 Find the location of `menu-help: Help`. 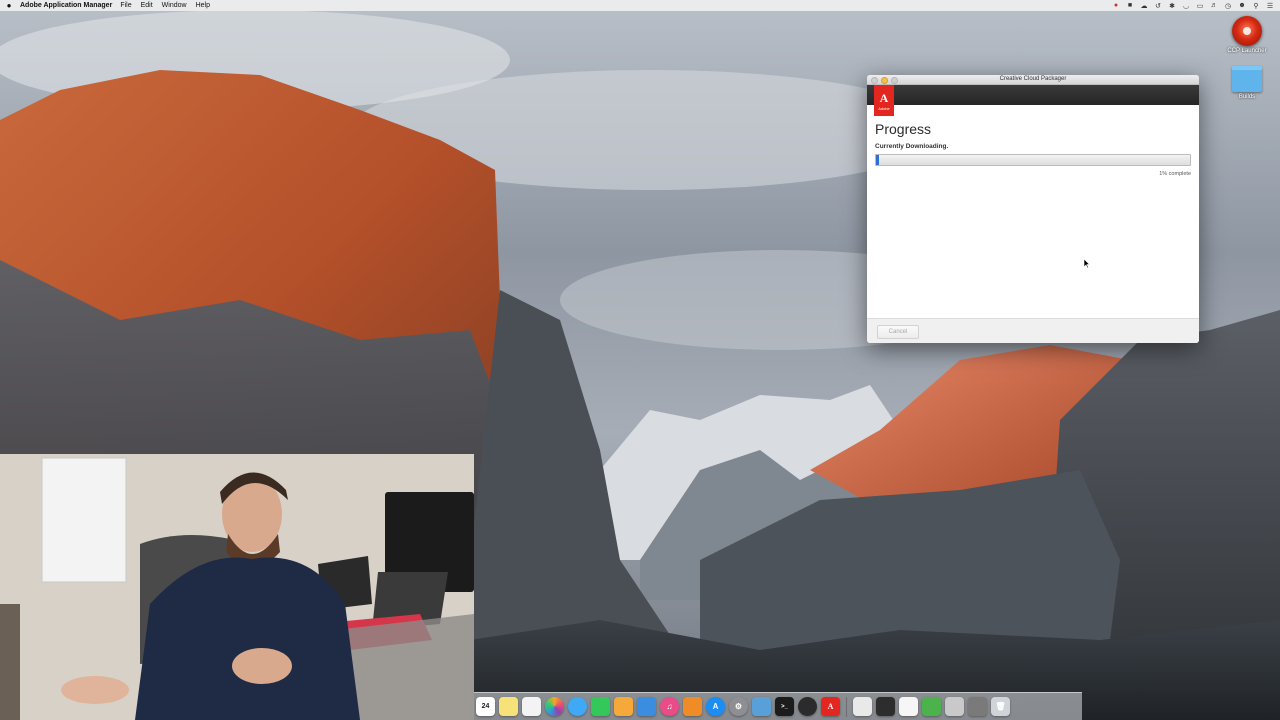

menu-help: Help is located at coordinates (203, 5).